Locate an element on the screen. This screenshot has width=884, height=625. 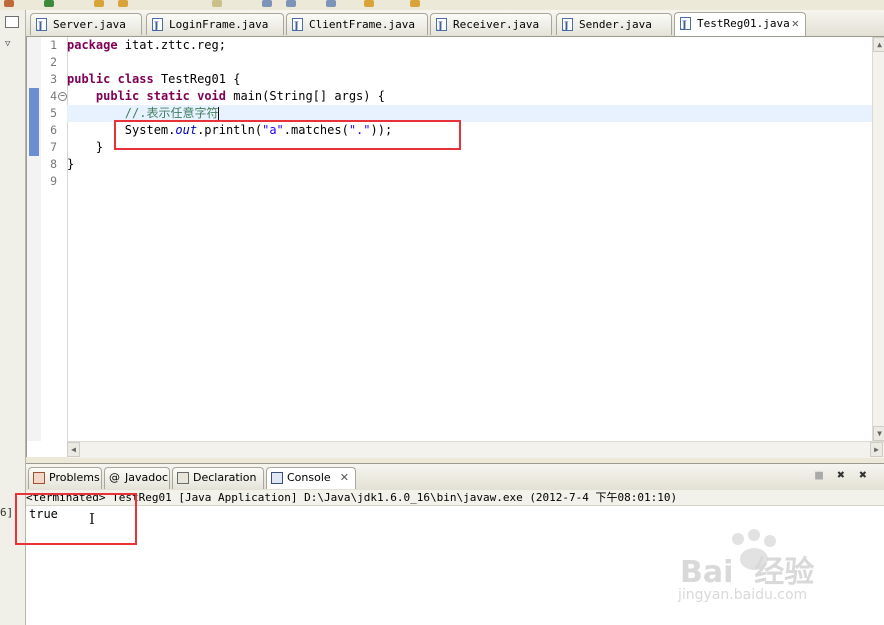
line-number: 3 is located at coordinates (53, 79).